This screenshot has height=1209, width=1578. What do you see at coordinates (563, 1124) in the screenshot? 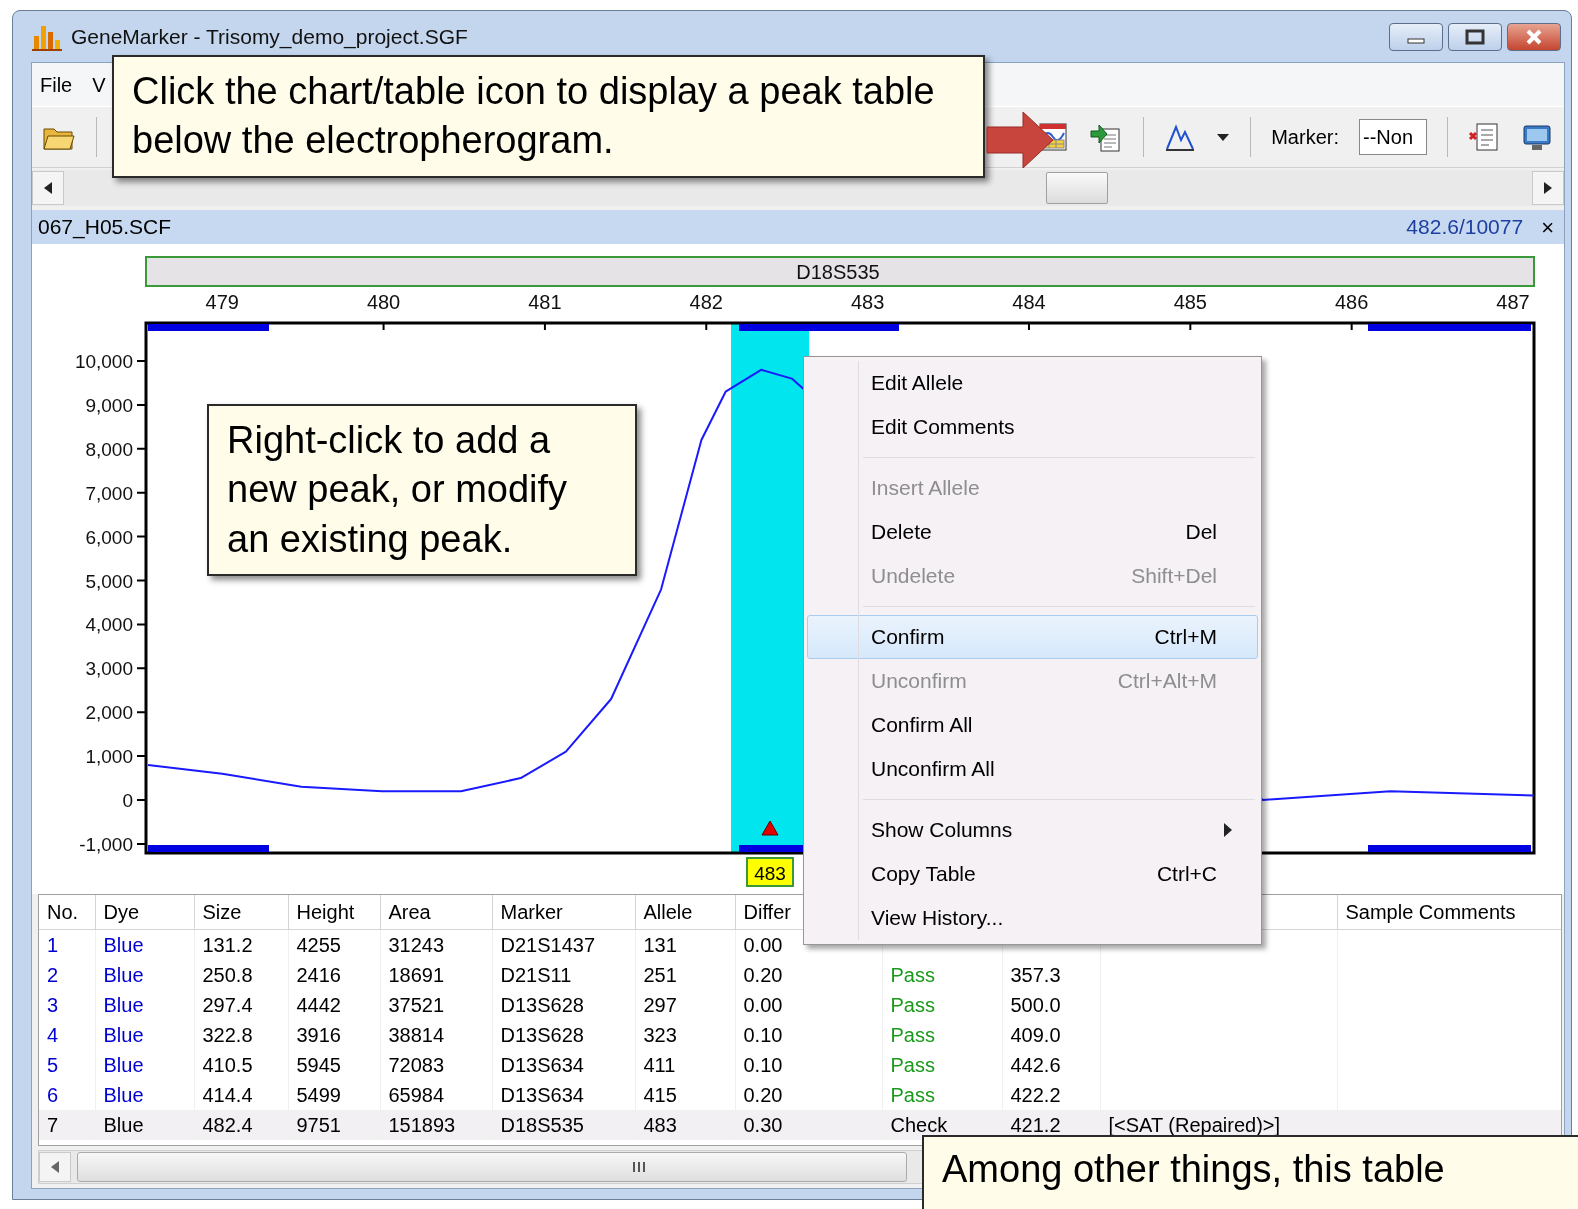
I see `table-cell: D18S535` at bounding box center [563, 1124].